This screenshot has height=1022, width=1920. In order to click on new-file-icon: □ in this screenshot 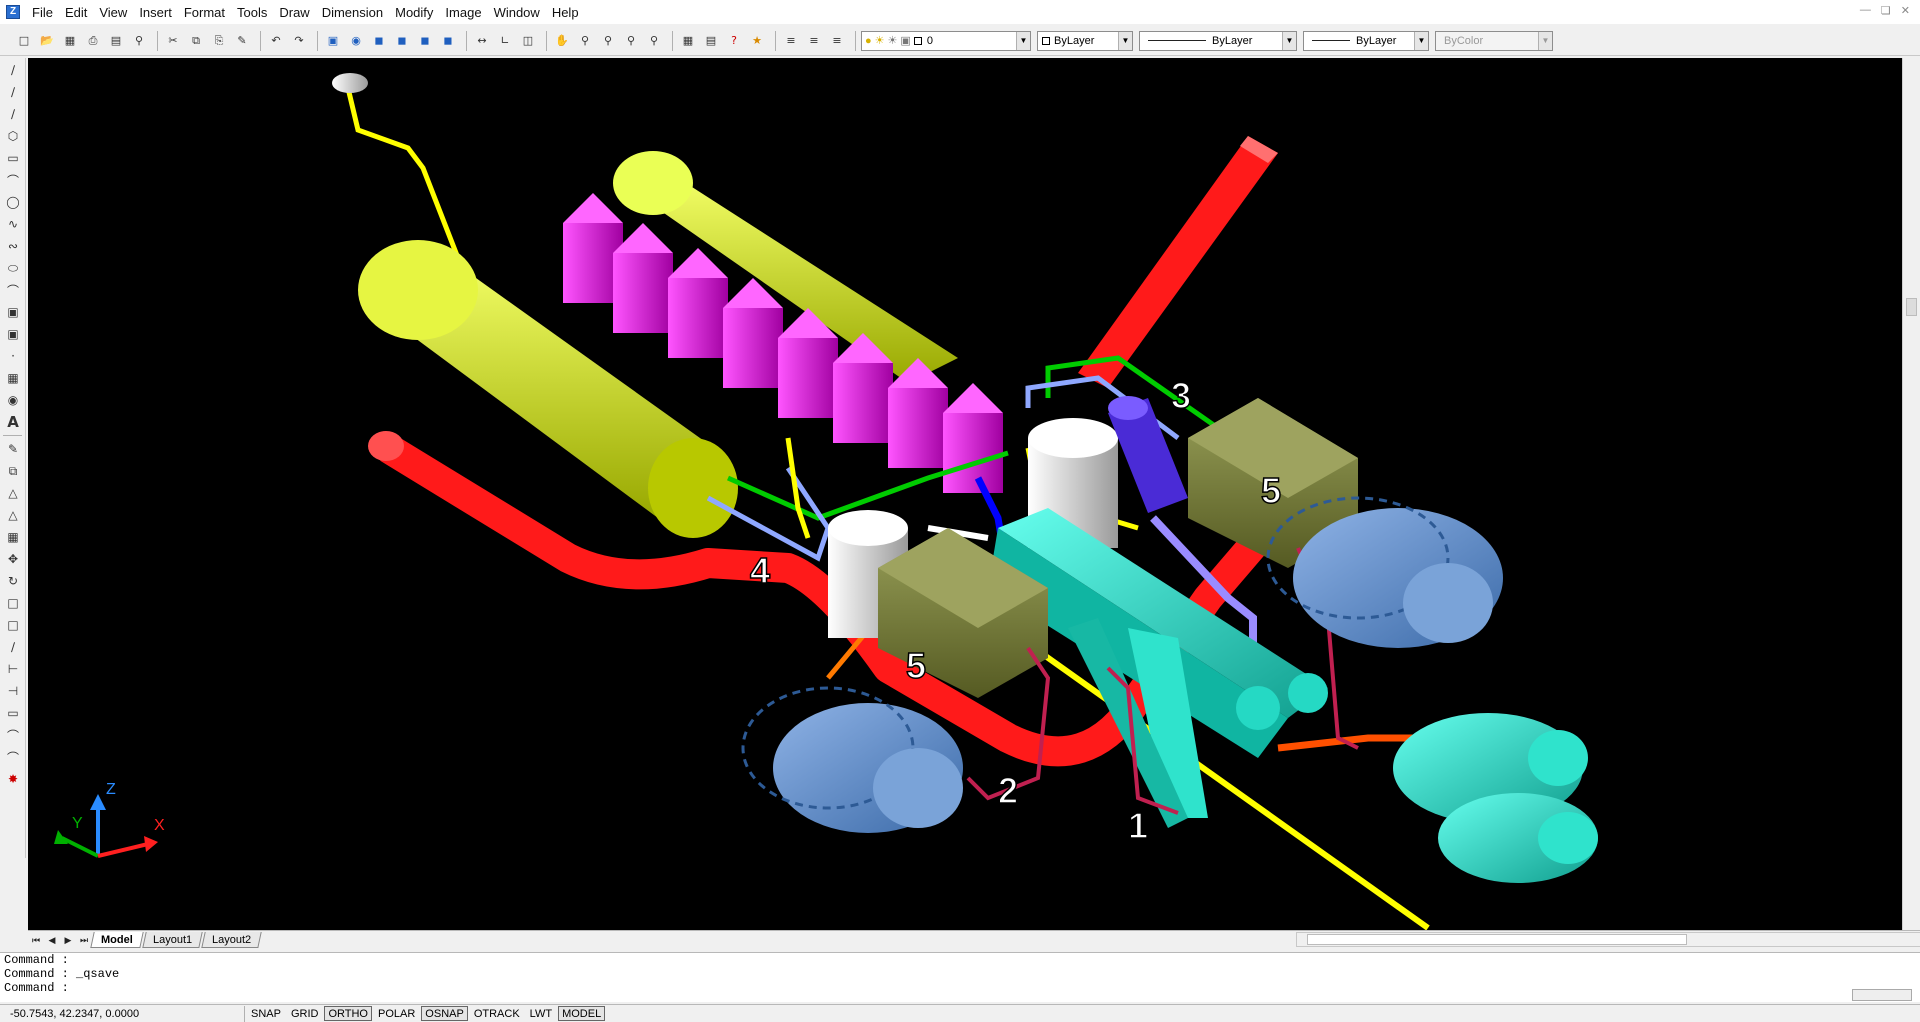, I will do `click(24, 41)`.